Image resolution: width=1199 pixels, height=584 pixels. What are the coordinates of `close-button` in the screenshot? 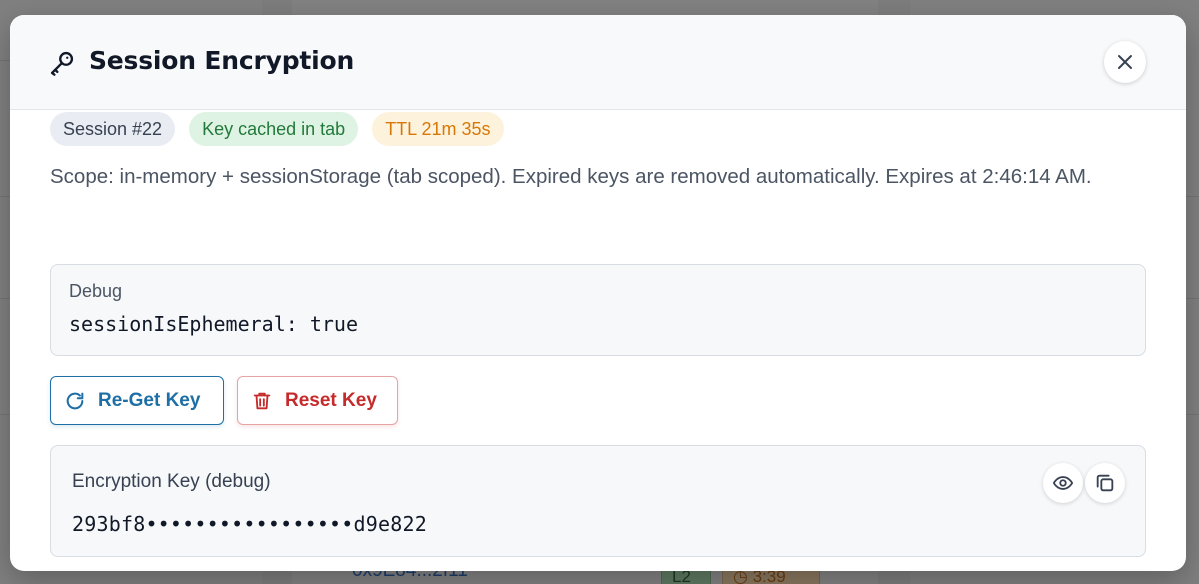 It's located at (1125, 62).